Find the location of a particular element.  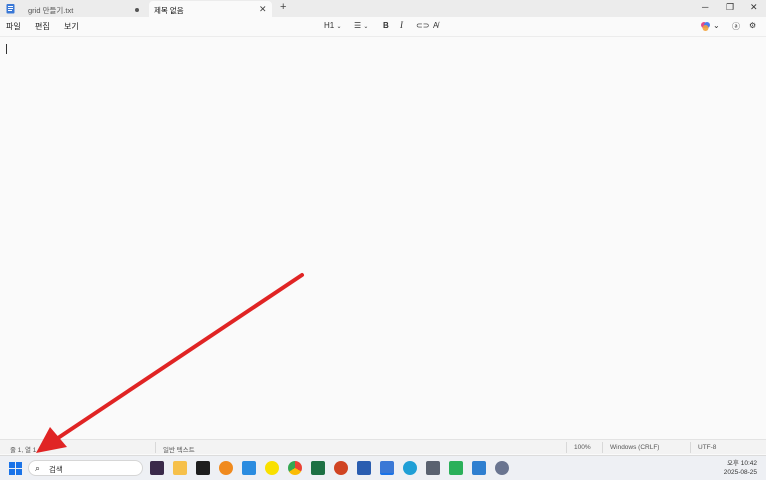

kakaotalk-icon is located at coordinates (272, 468).